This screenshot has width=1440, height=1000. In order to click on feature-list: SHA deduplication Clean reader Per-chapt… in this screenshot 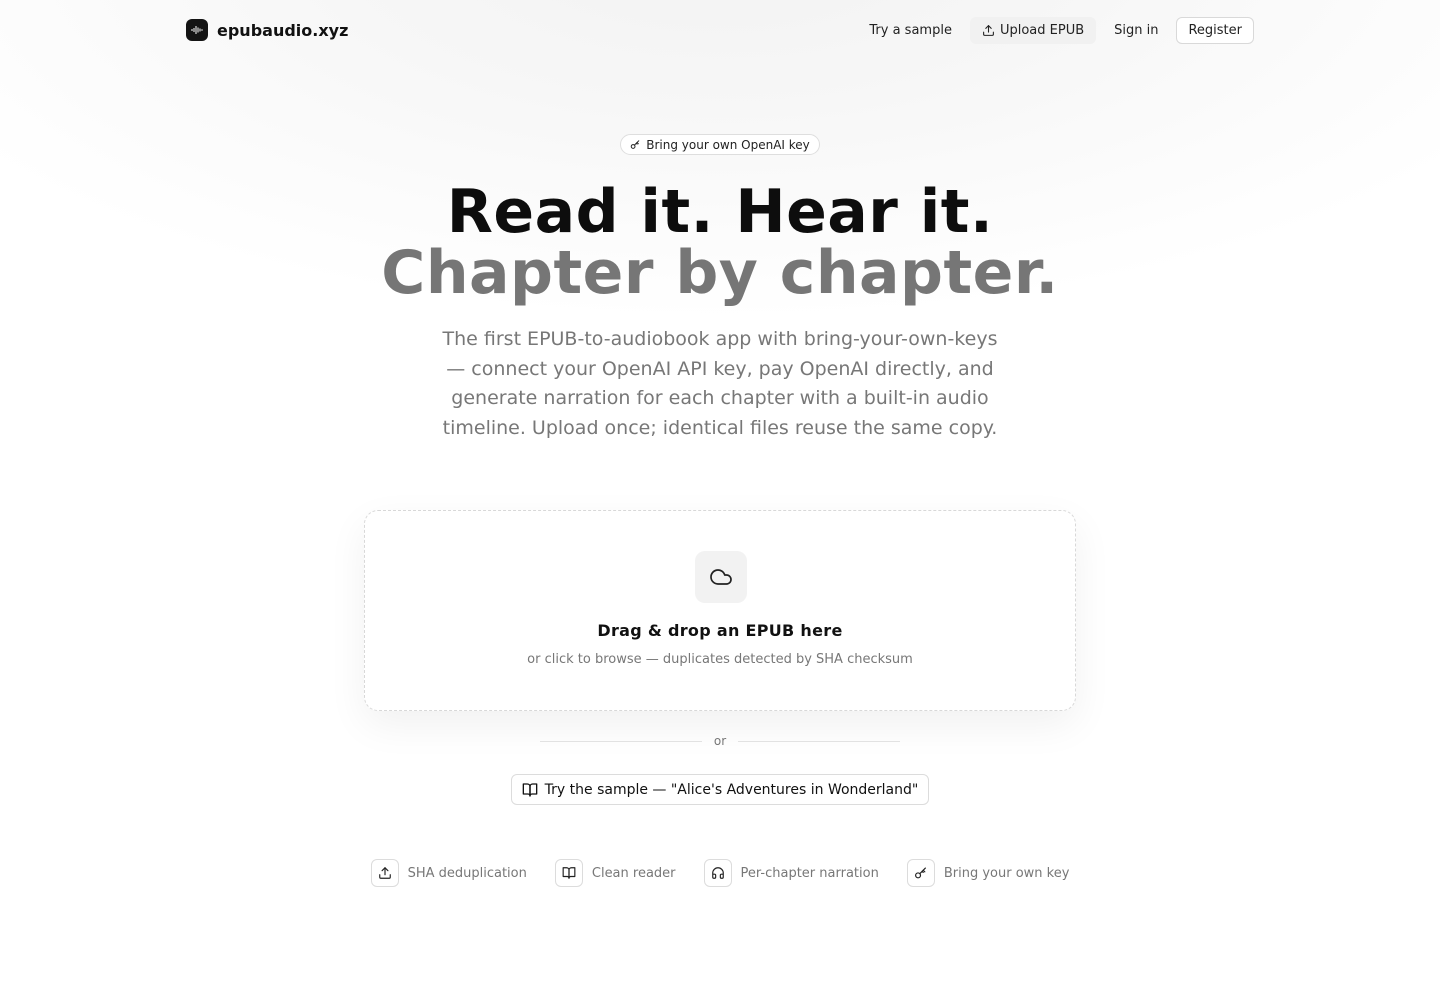, I will do `click(720, 873)`.